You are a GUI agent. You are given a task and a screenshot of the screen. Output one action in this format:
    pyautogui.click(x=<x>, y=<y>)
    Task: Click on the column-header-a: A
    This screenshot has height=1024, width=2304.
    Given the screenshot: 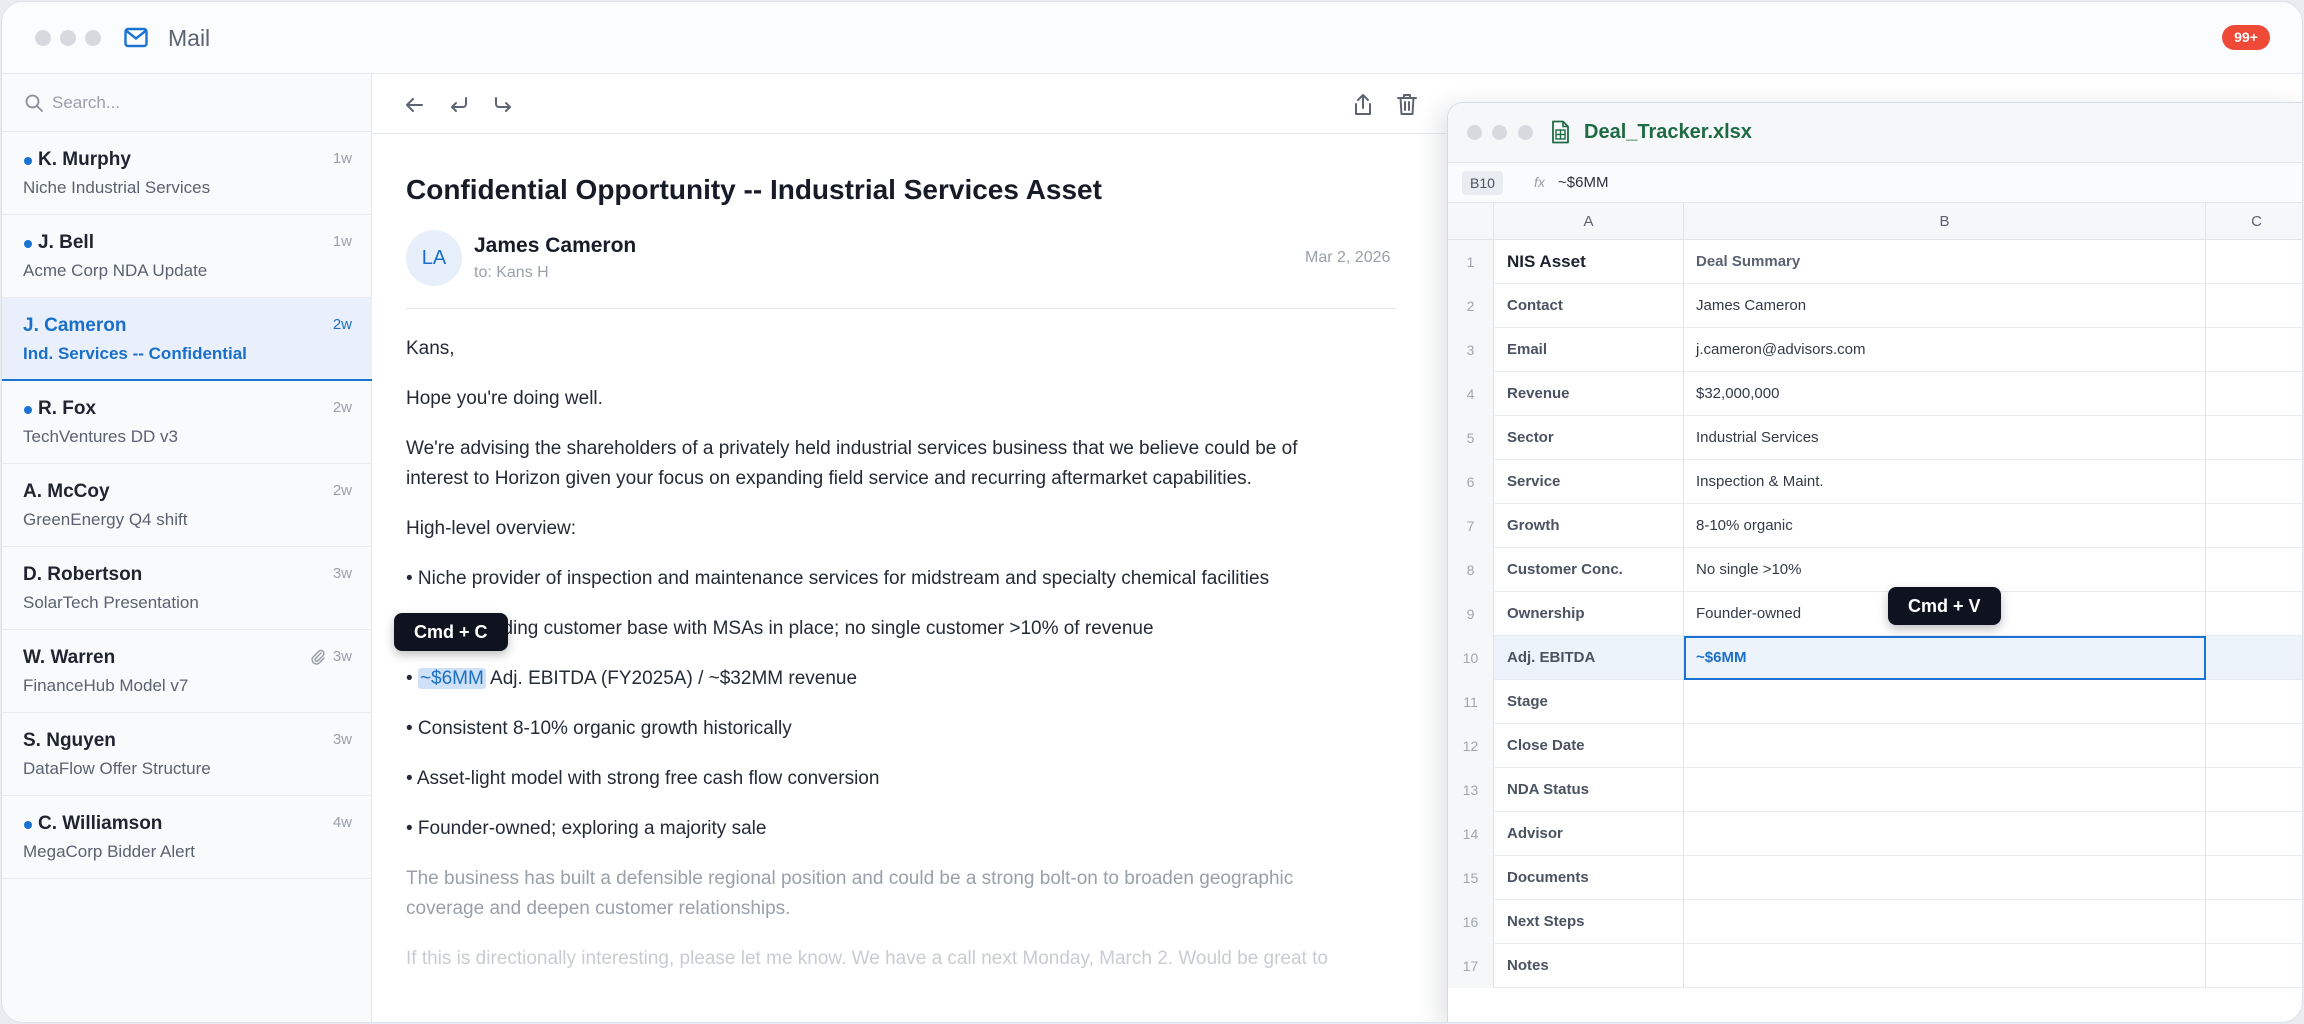 What is the action you would take?
    pyautogui.click(x=1589, y=221)
    